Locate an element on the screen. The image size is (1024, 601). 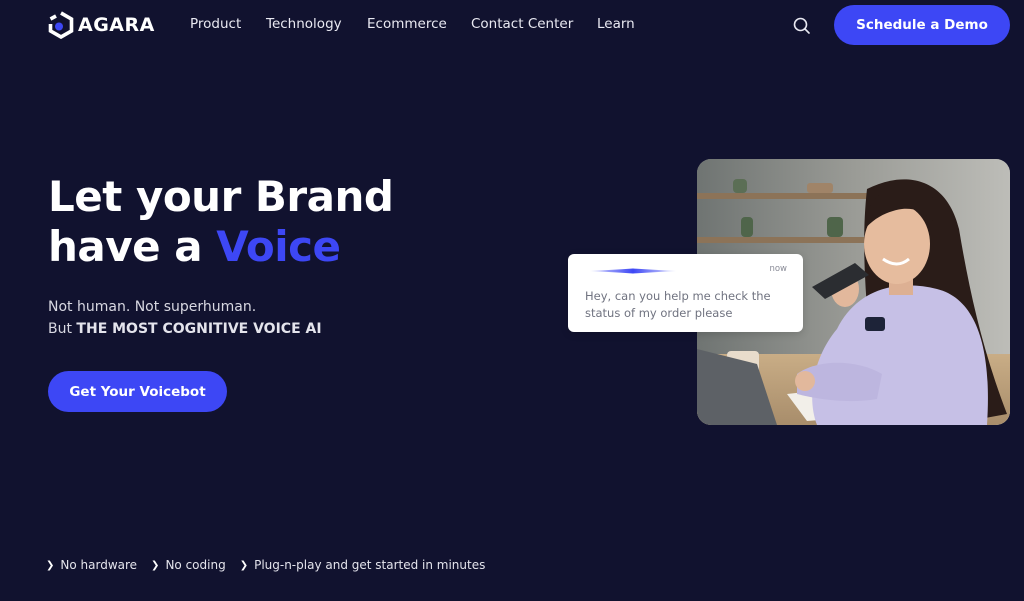
hero-title-line2-prefix: have a is located at coordinates (132, 246).